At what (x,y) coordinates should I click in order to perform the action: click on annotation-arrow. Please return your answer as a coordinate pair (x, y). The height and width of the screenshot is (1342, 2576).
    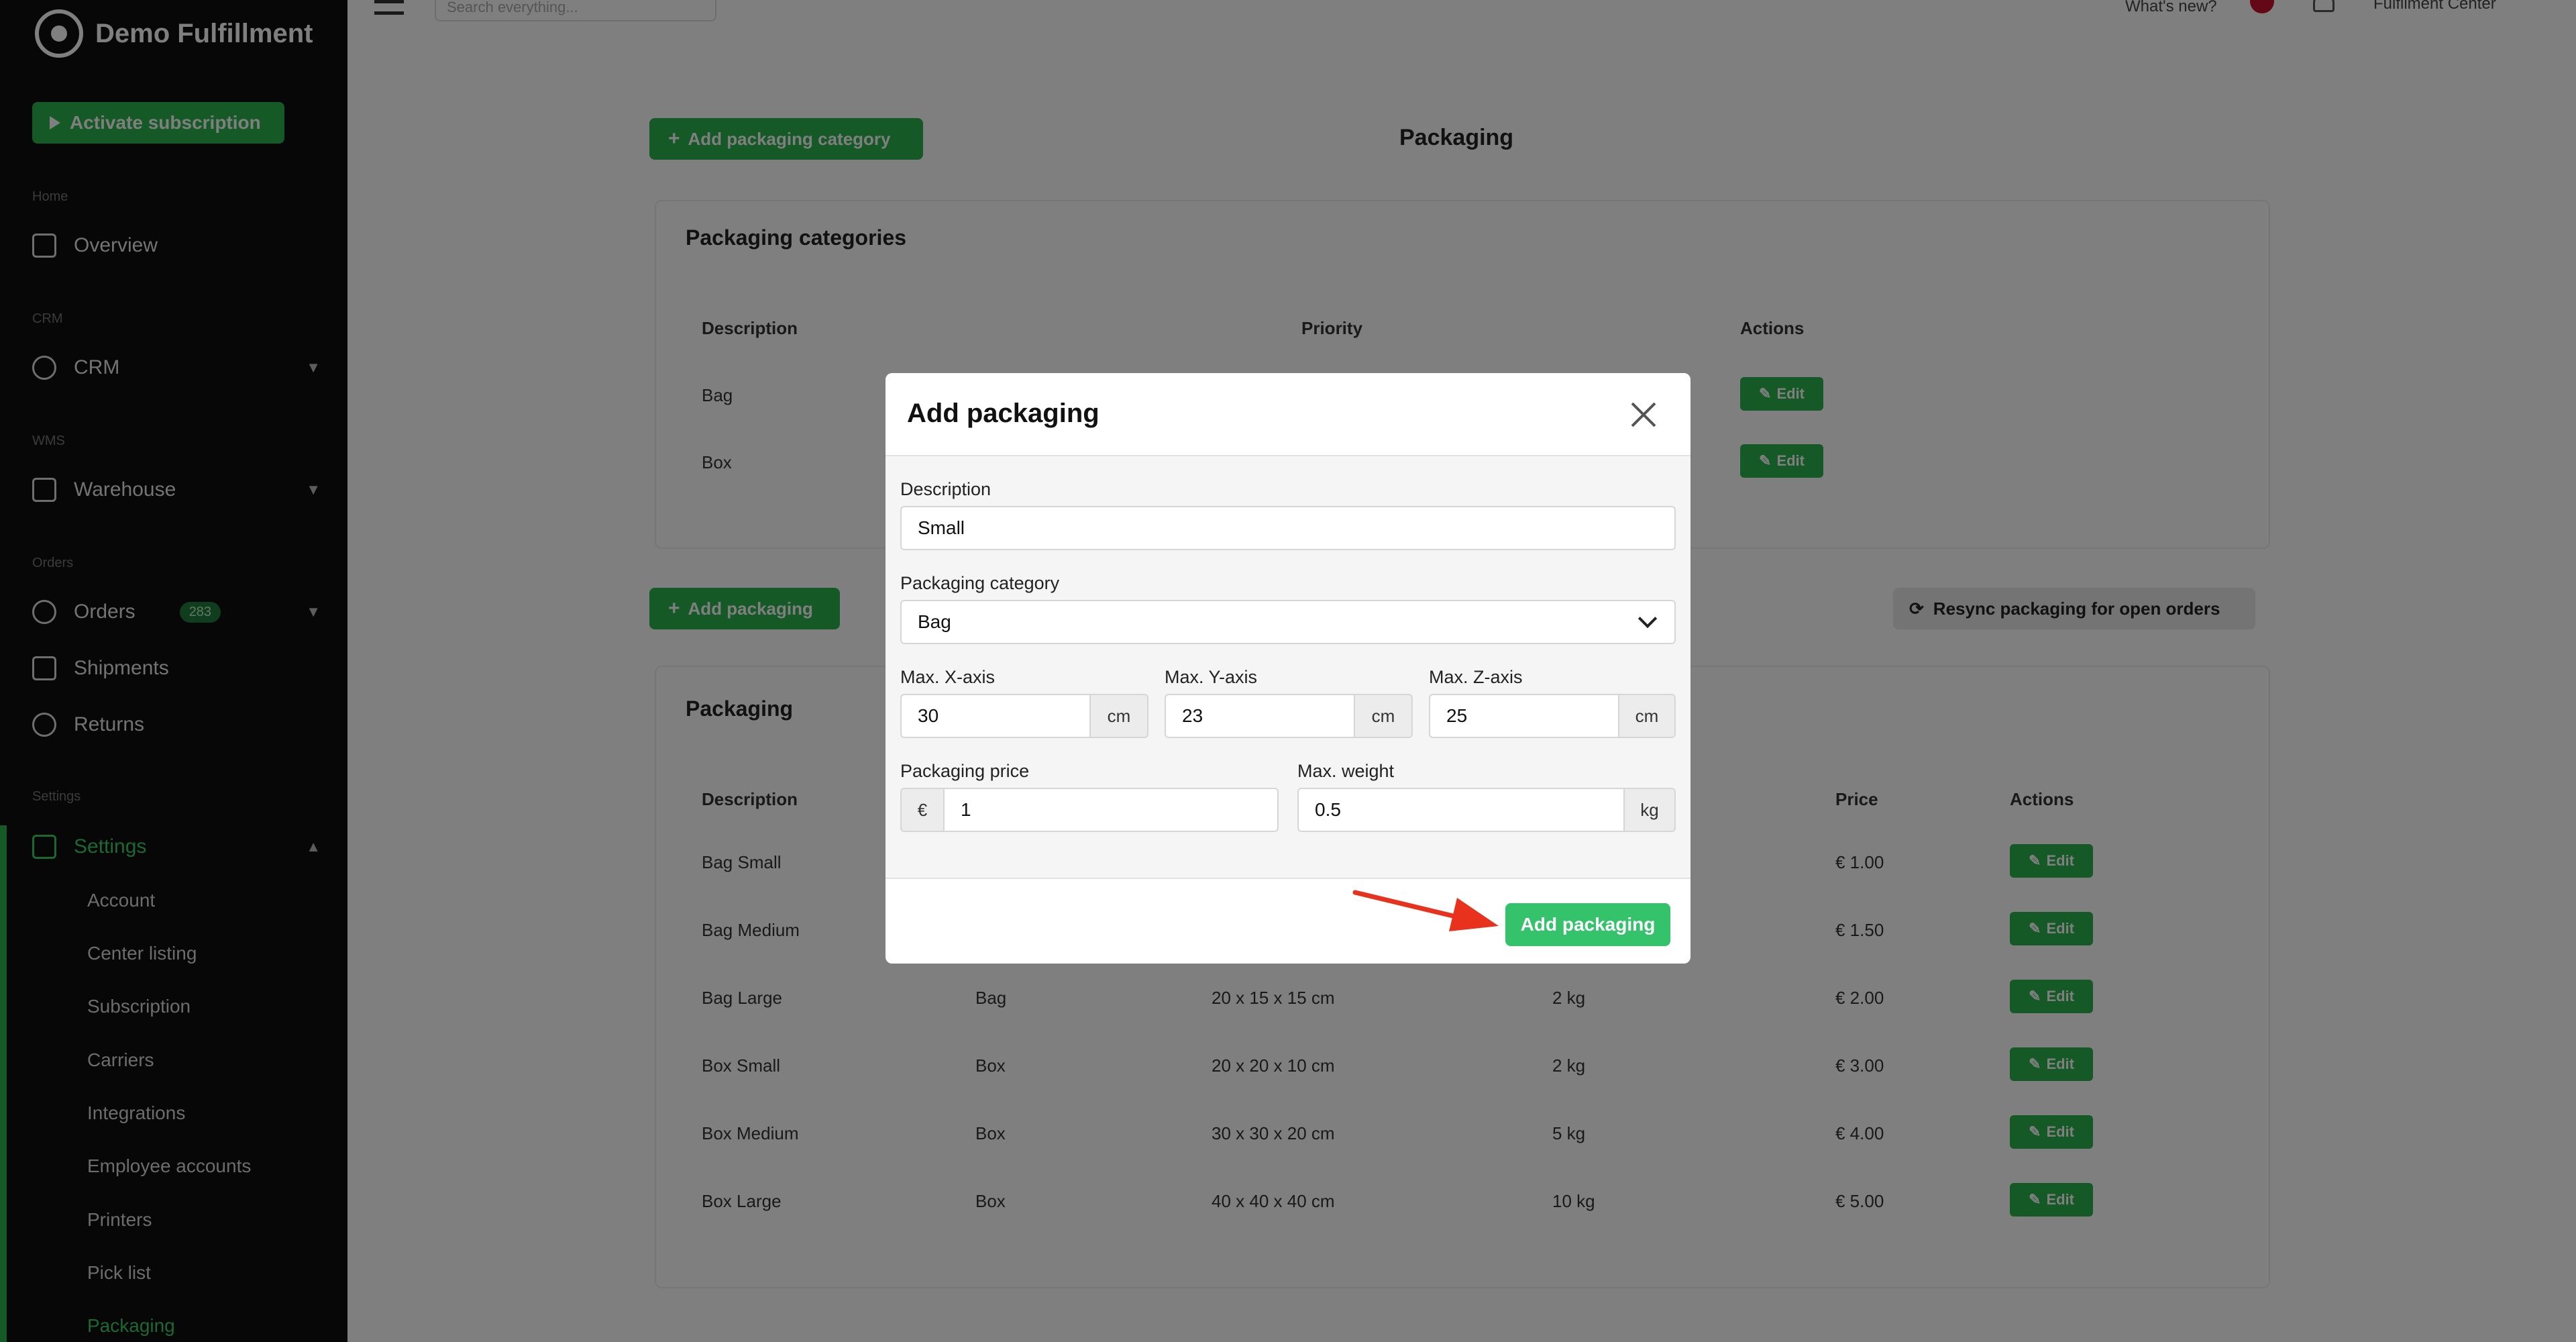
    Looking at the image, I should click on (1425, 911).